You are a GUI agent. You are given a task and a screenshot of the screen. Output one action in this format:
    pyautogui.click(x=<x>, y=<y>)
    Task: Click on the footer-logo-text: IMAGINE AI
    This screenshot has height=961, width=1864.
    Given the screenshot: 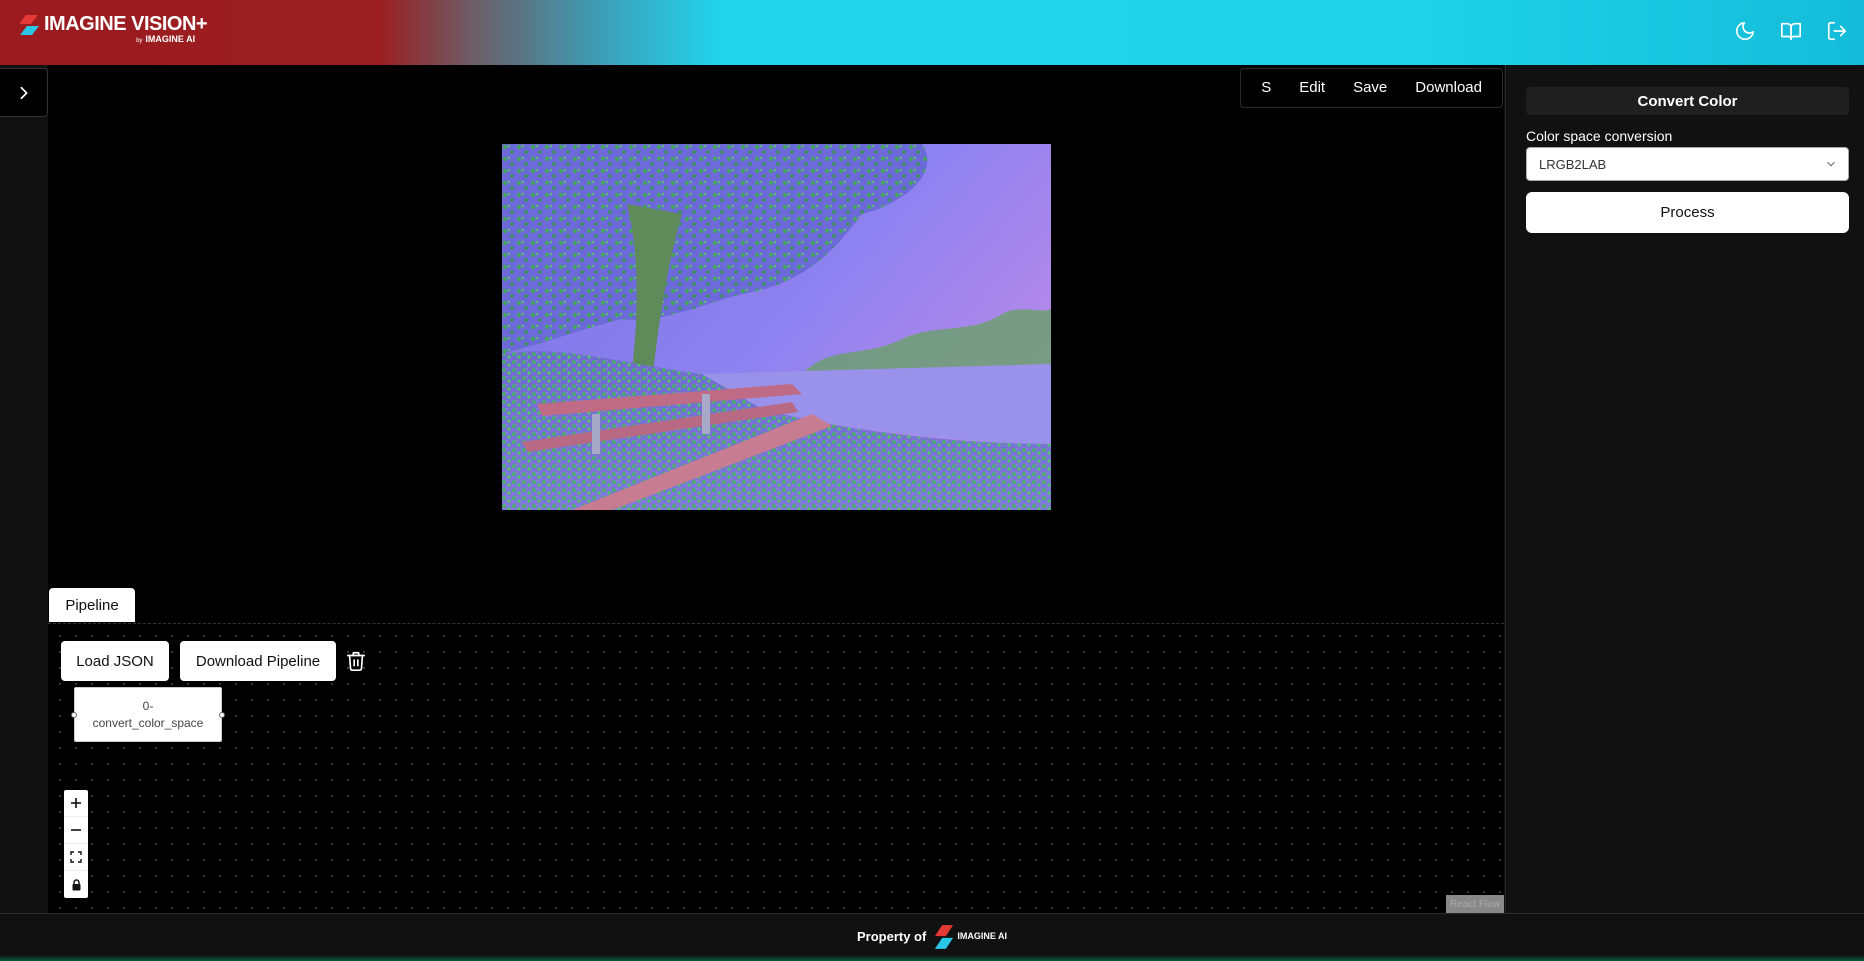 What is the action you would take?
    pyautogui.click(x=982, y=936)
    